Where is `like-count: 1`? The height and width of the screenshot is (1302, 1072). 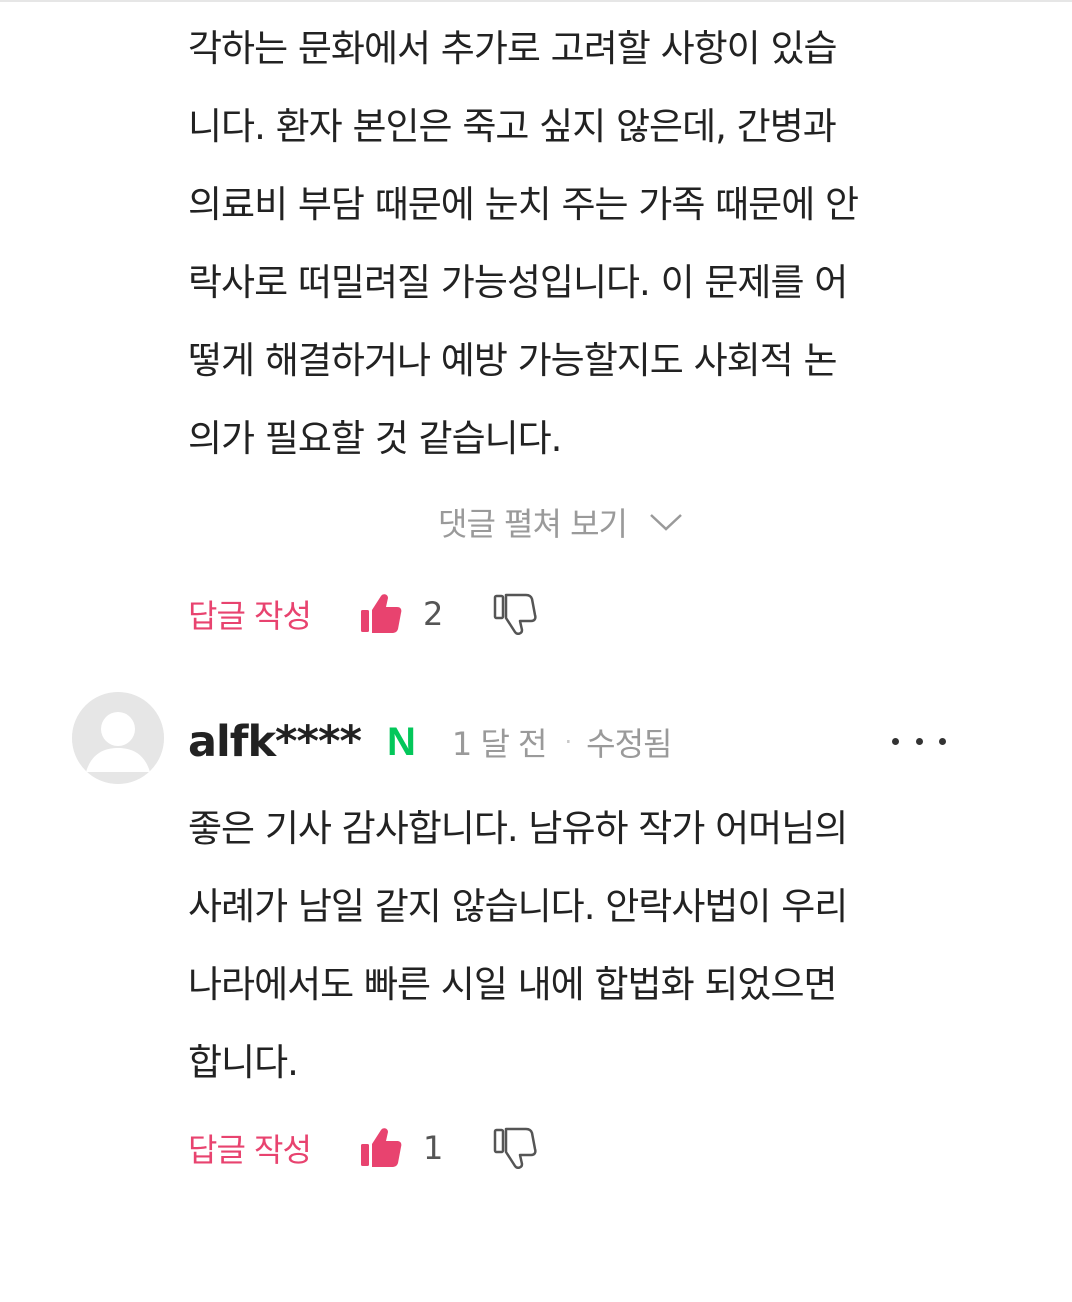
like-count: 1 is located at coordinates (433, 1148).